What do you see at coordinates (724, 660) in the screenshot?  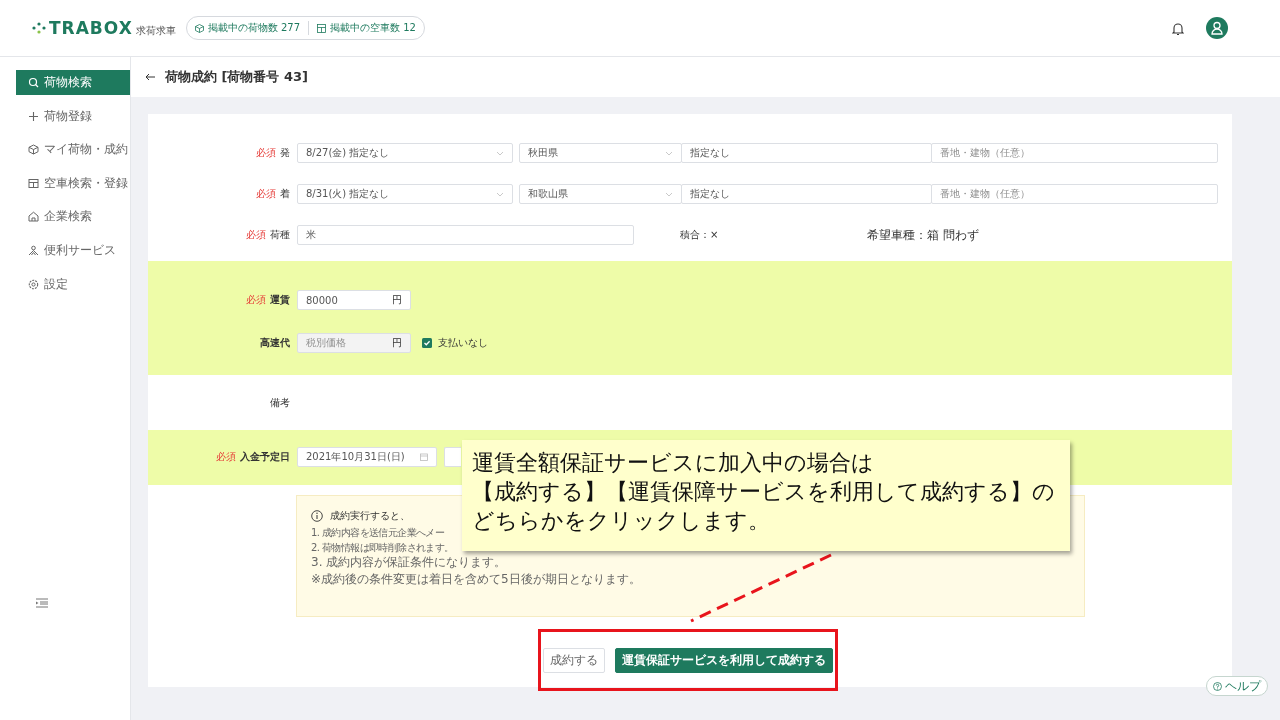 I see `primary-button: 運賃保証サービスを利用して成約する` at bounding box center [724, 660].